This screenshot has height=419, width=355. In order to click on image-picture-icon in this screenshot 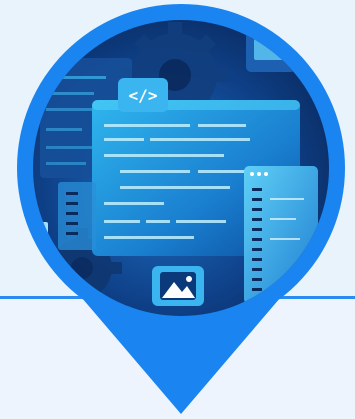, I will do `click(178, 286)`.